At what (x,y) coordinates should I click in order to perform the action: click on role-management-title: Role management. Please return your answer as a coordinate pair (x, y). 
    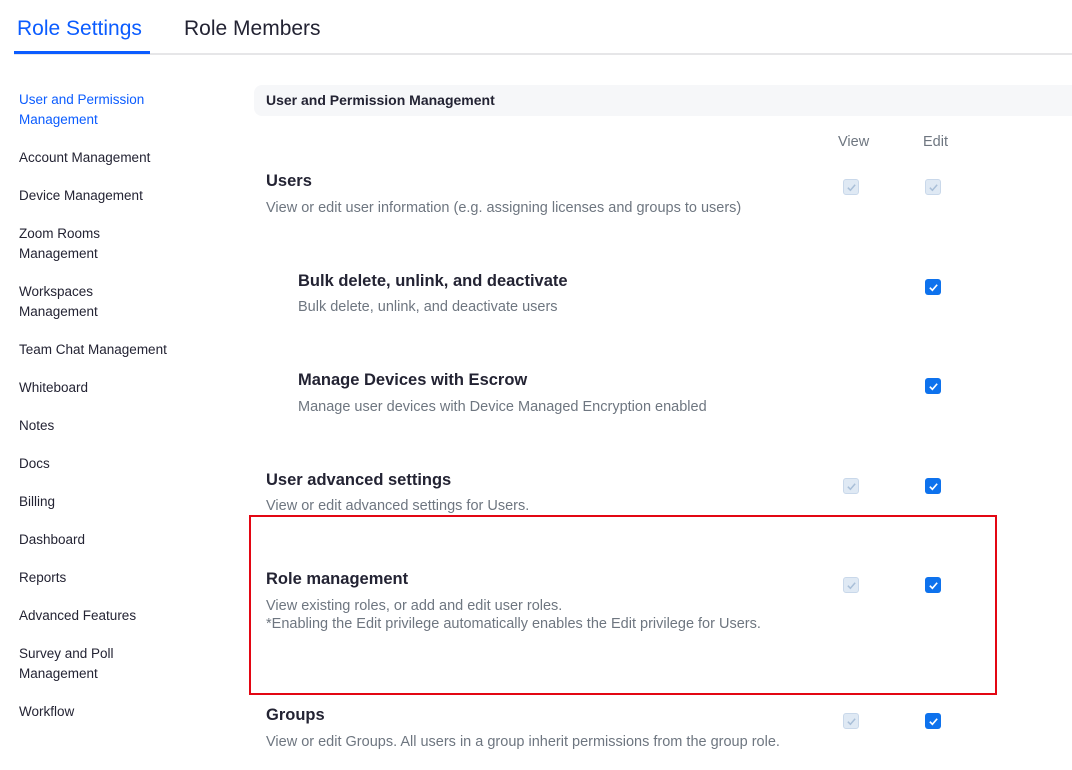
    Looking at the image, I should click on (337, 579).